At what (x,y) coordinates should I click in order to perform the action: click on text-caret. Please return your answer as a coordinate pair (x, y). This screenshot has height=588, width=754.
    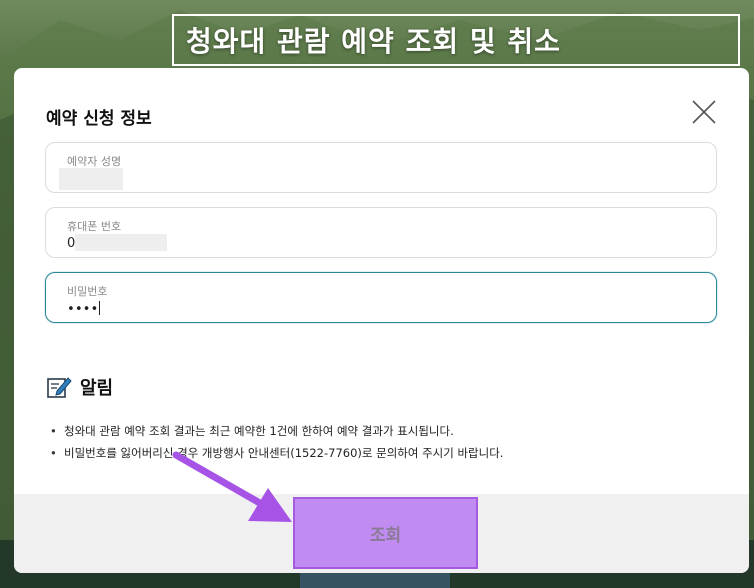
    Looking at the image, I should click on (100, 308).